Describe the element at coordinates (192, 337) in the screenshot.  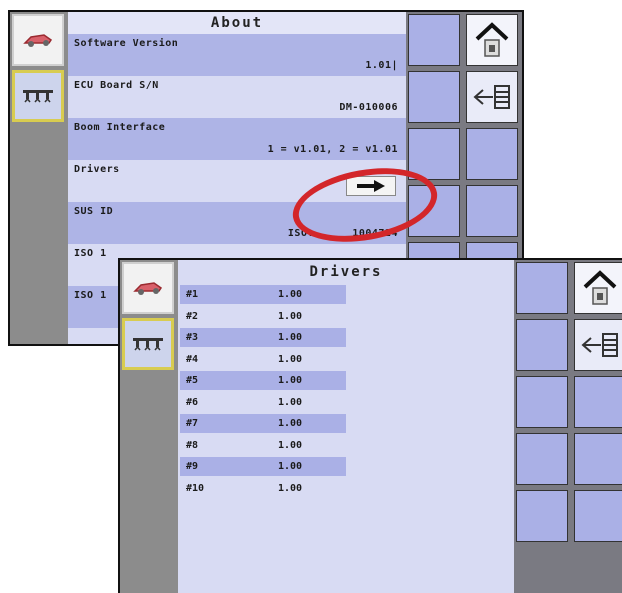
I see `driver-number: #3` at that location.